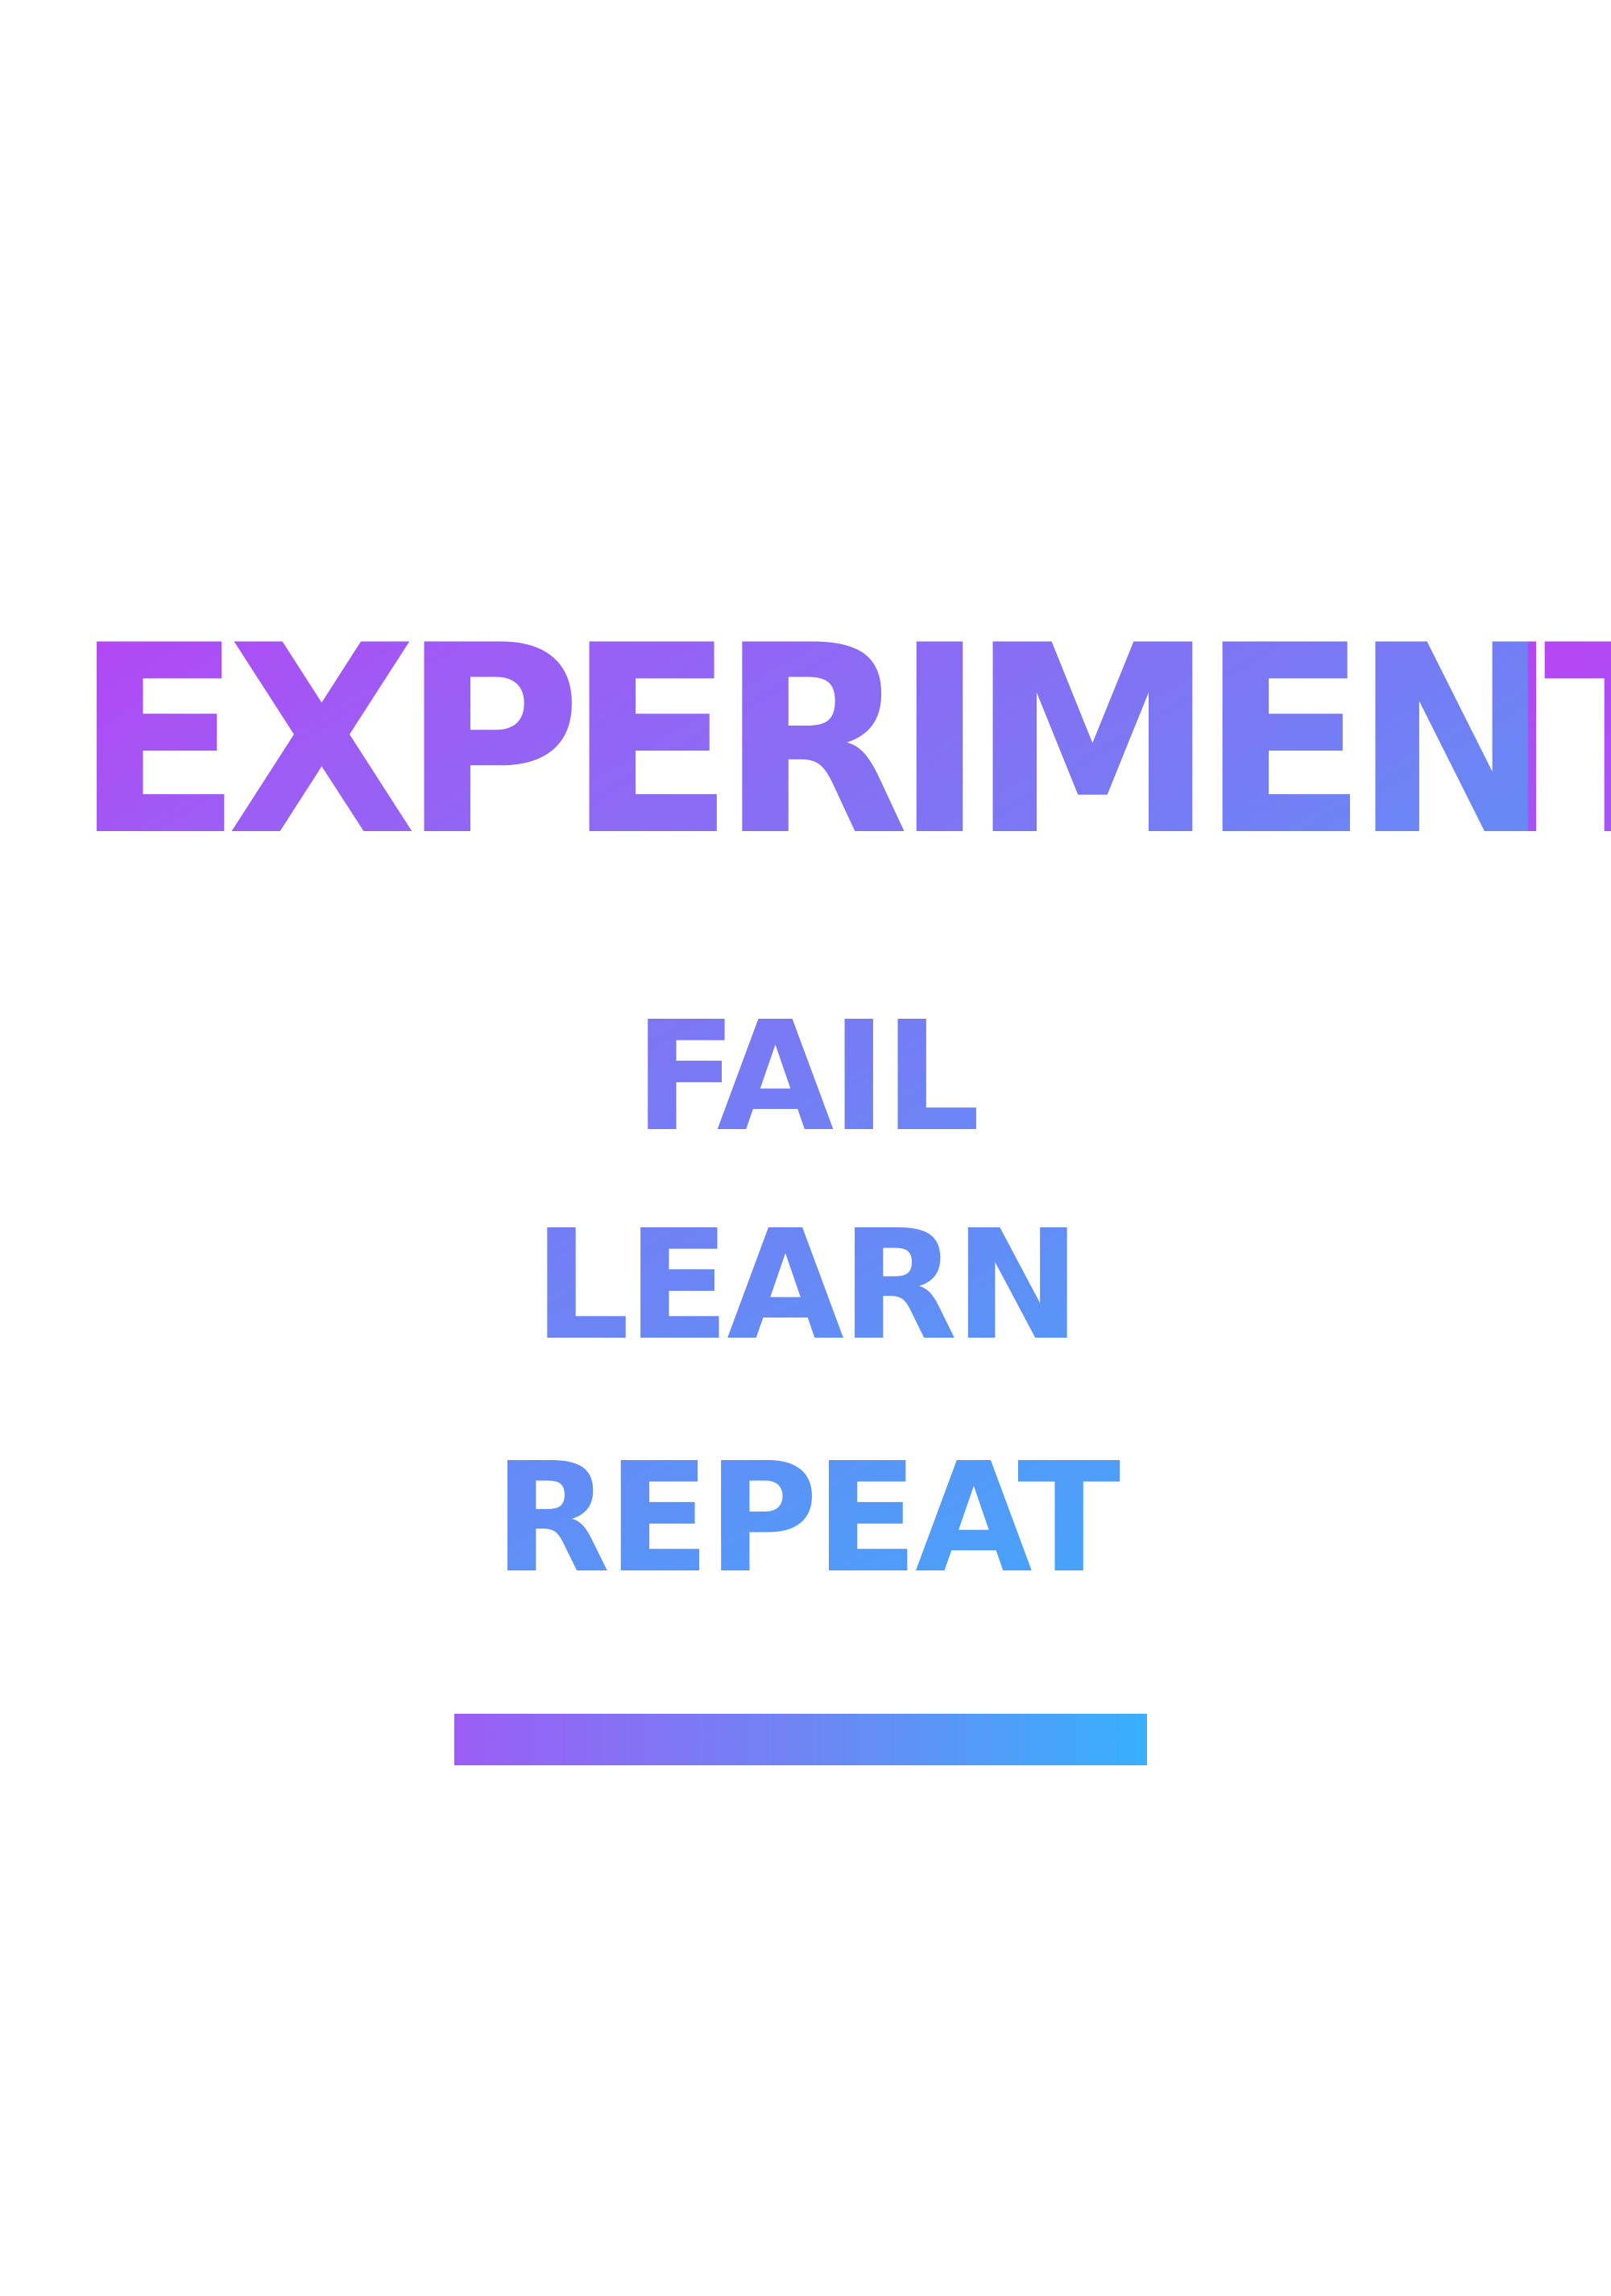 The image size is (1611, 2296). Describe the element at coordinates (805, 1519) in the screenshot. I see `word-repeat: REPEAT` at that location.